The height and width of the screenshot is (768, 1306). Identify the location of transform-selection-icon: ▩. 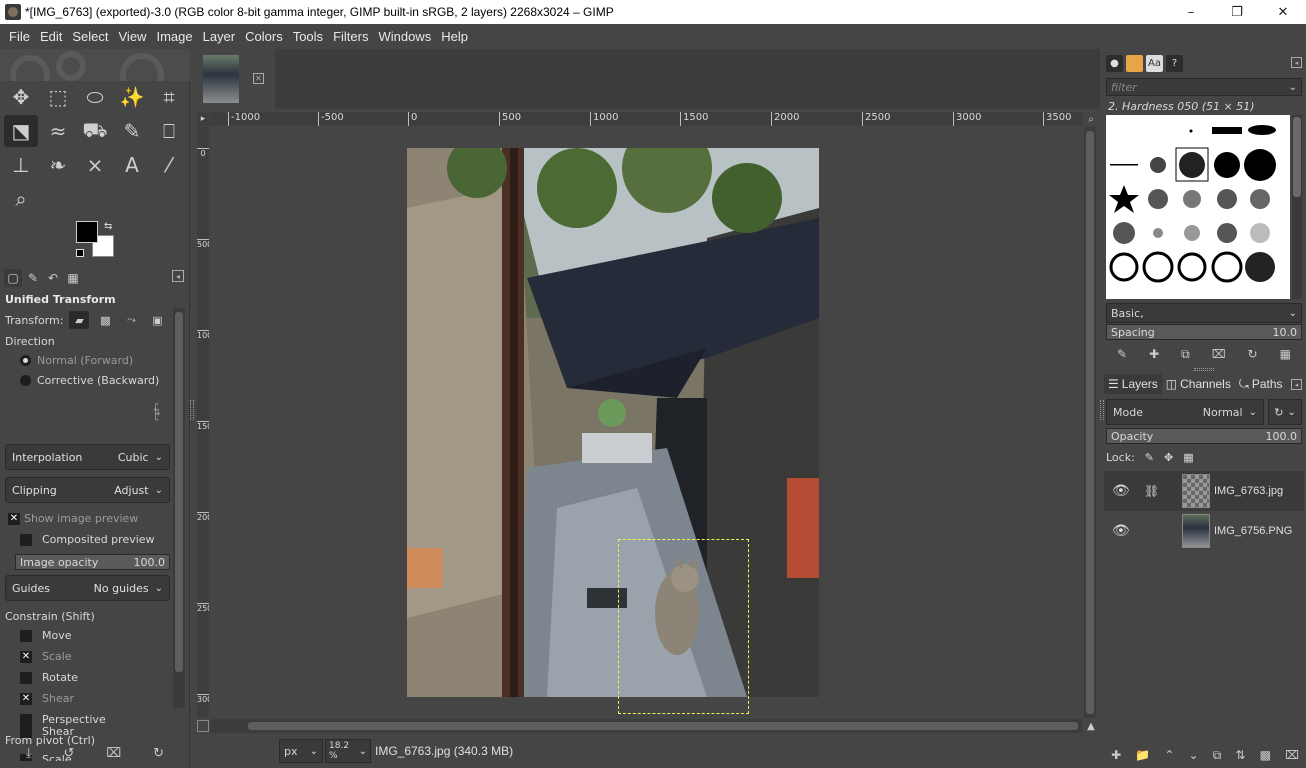
(105, 320).